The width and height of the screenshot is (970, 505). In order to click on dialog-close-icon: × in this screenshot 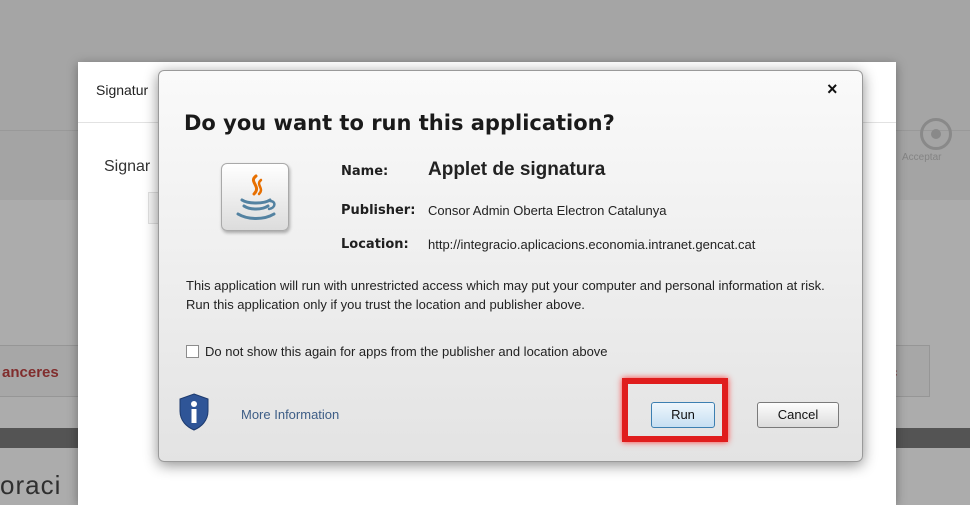, I will do `click(832, 89)`.